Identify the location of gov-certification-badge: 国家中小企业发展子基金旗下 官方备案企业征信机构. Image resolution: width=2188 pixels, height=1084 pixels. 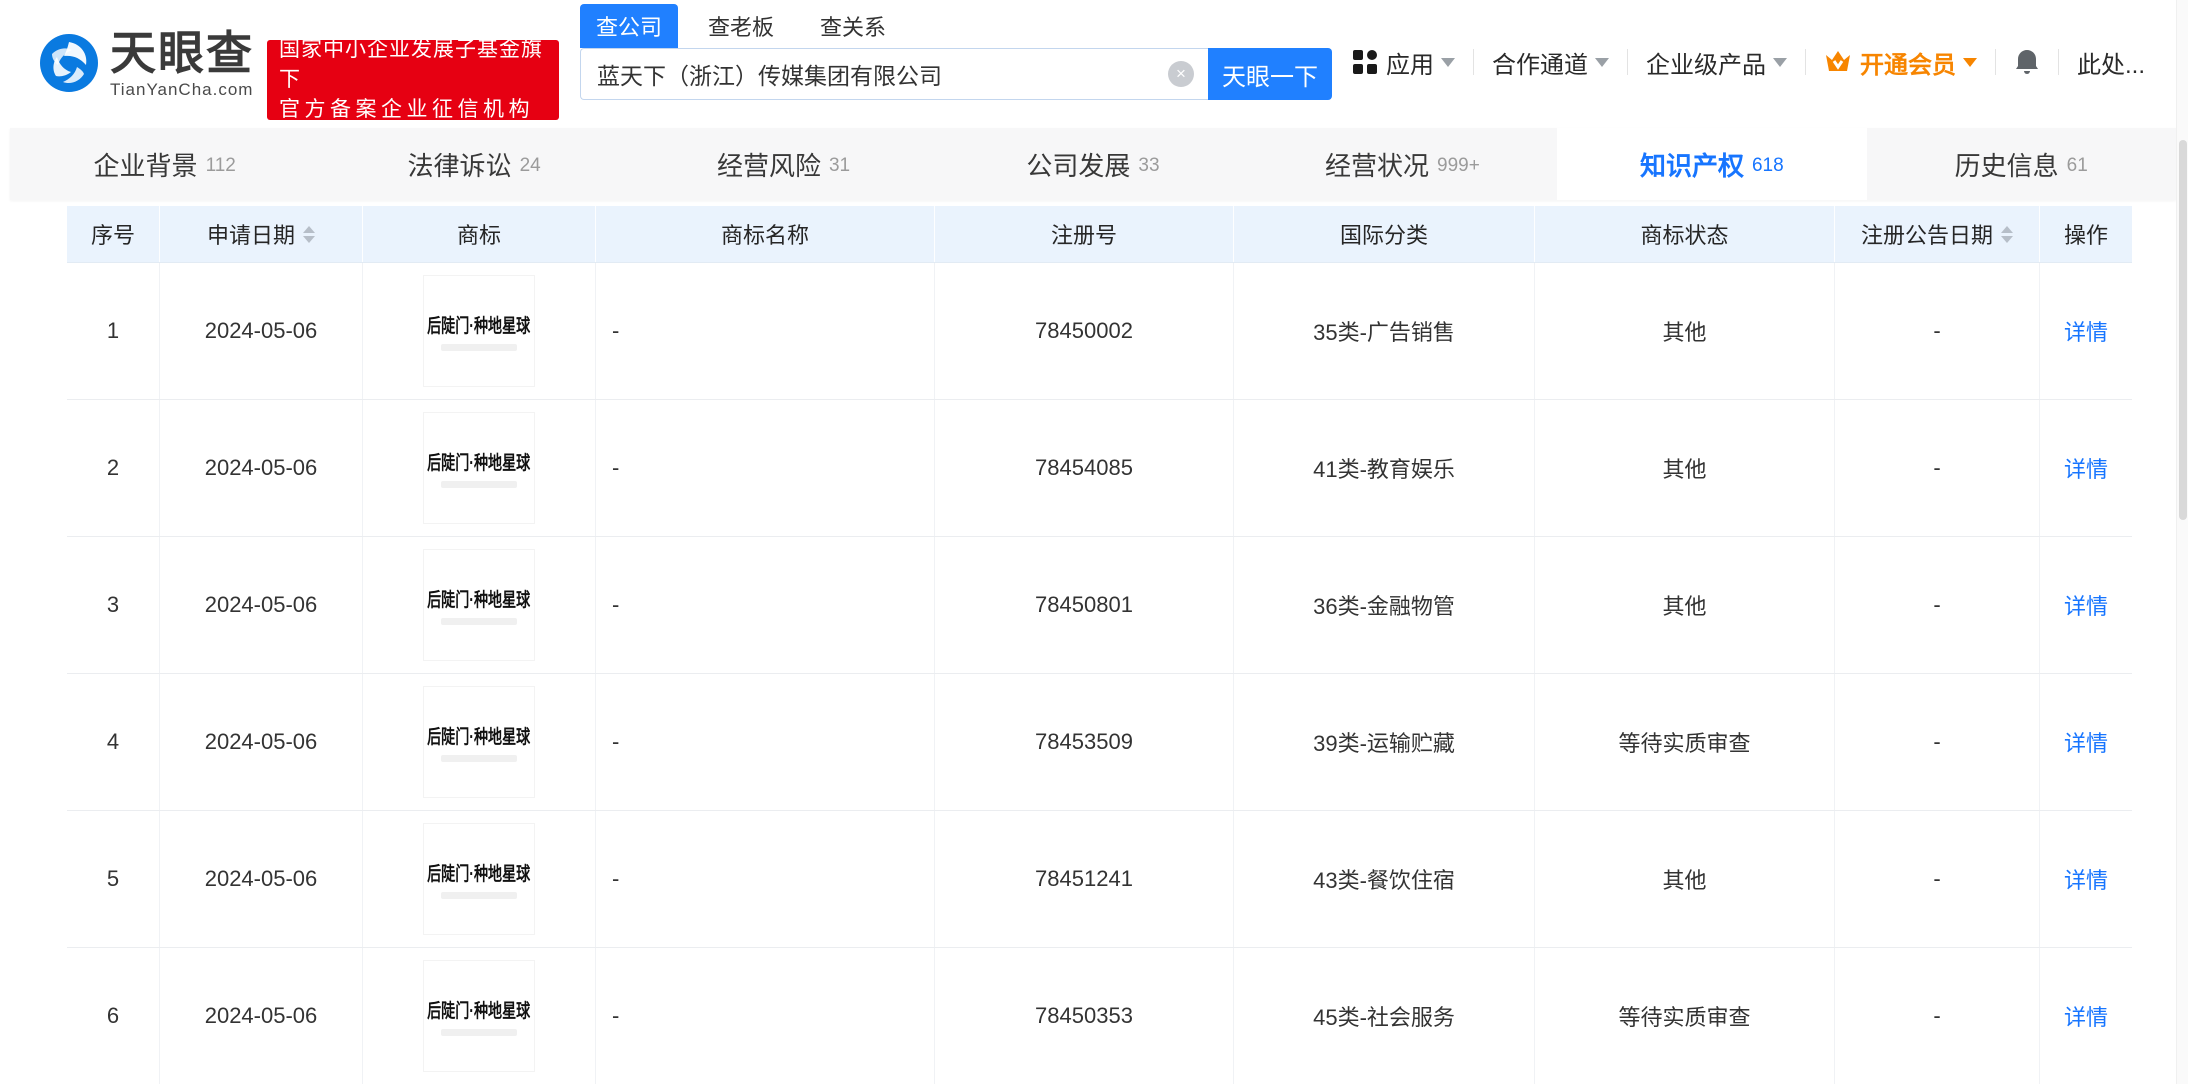
(413, 79).